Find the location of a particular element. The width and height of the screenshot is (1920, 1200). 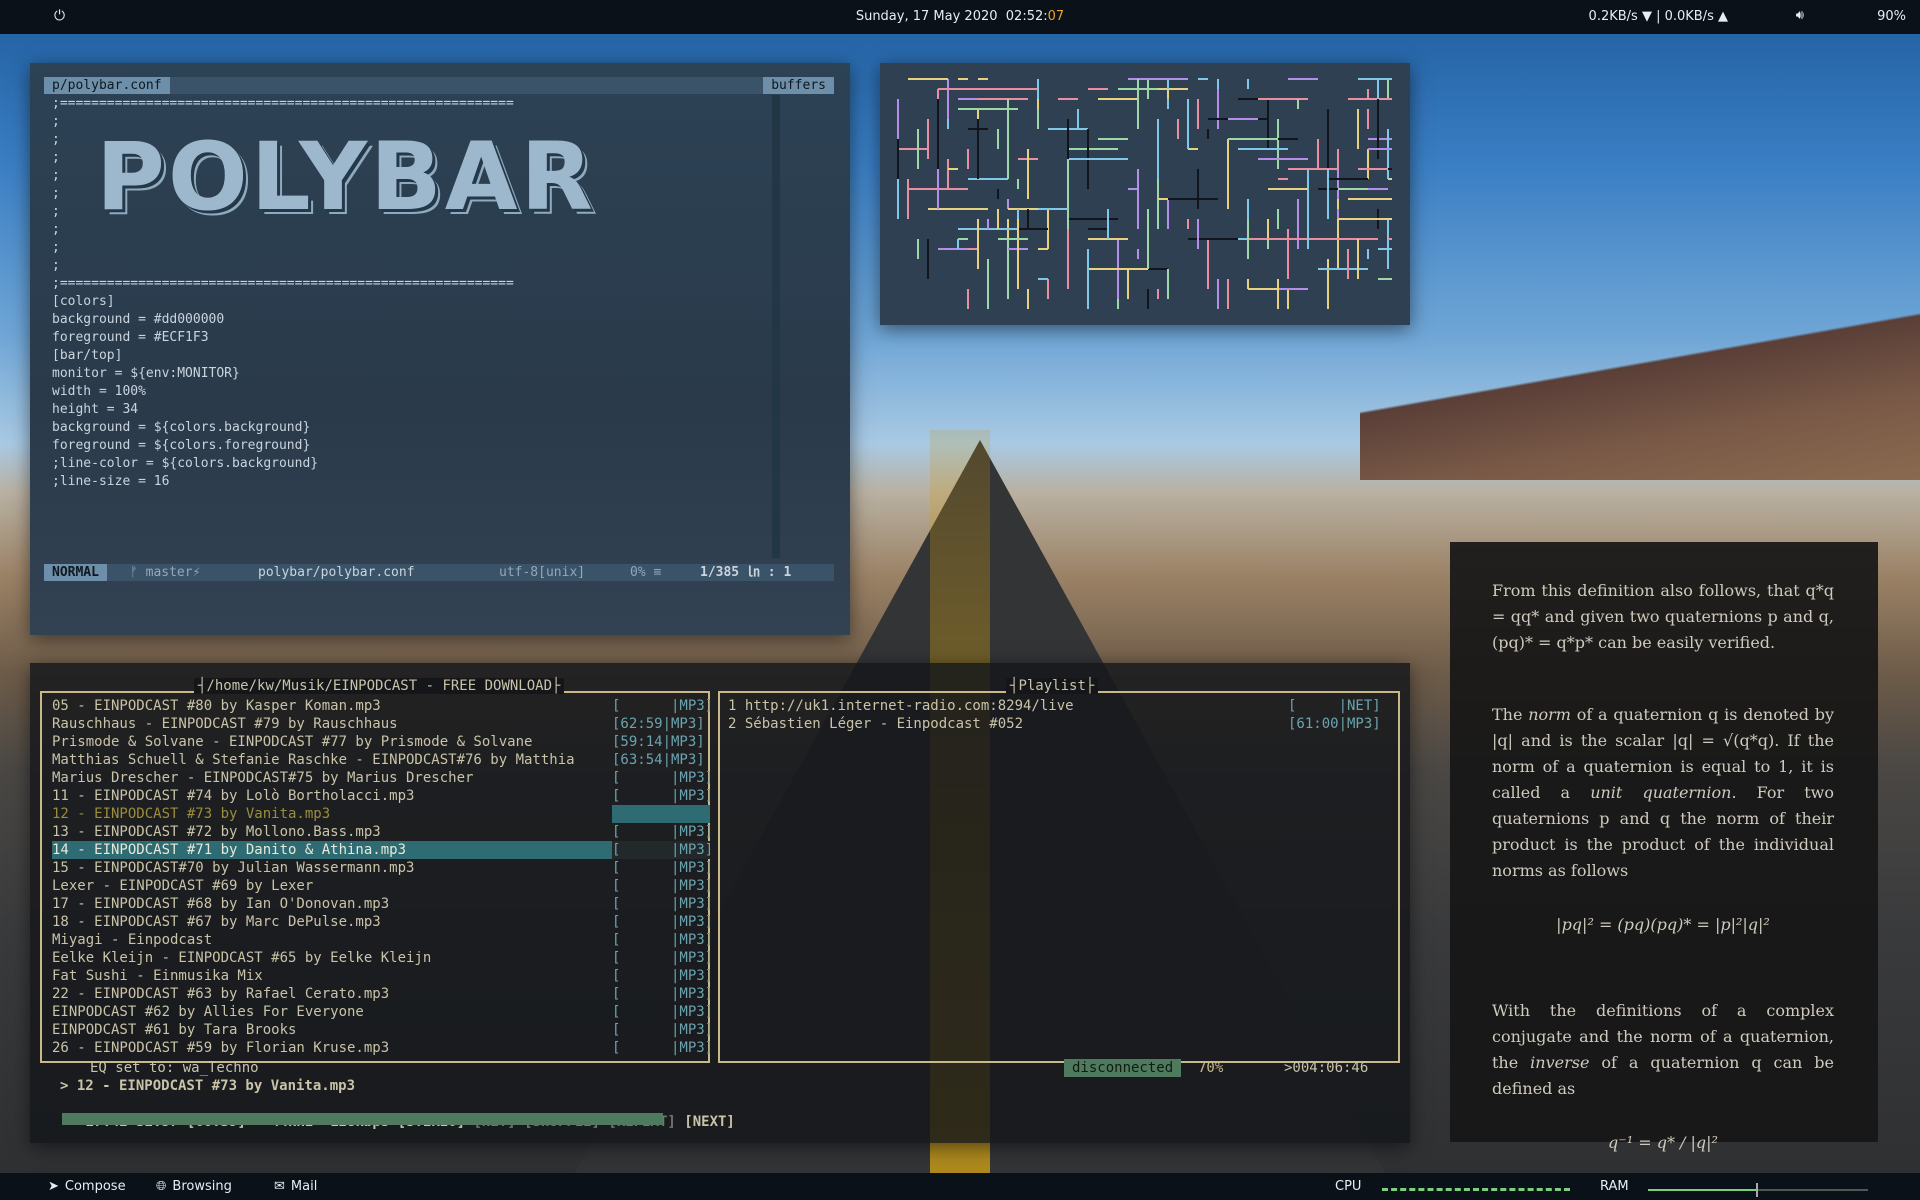

track-duration is located at coordinates (661, 814).